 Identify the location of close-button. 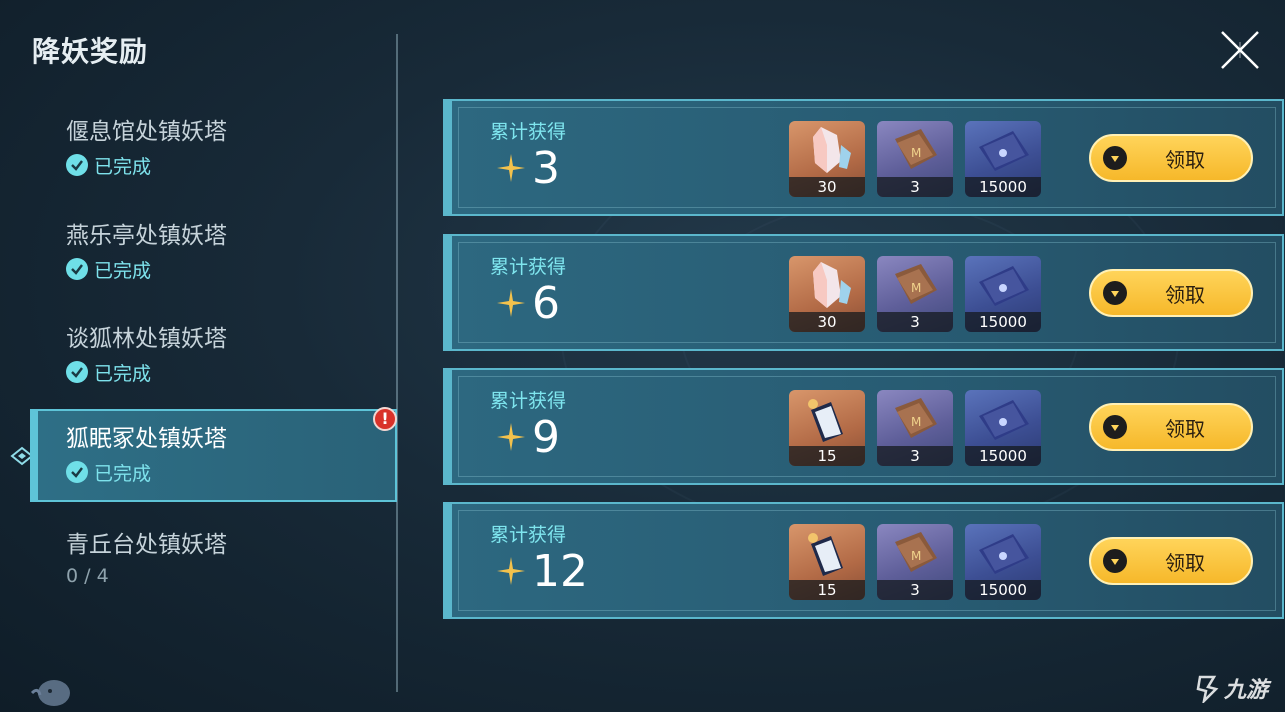
(1240, 50).